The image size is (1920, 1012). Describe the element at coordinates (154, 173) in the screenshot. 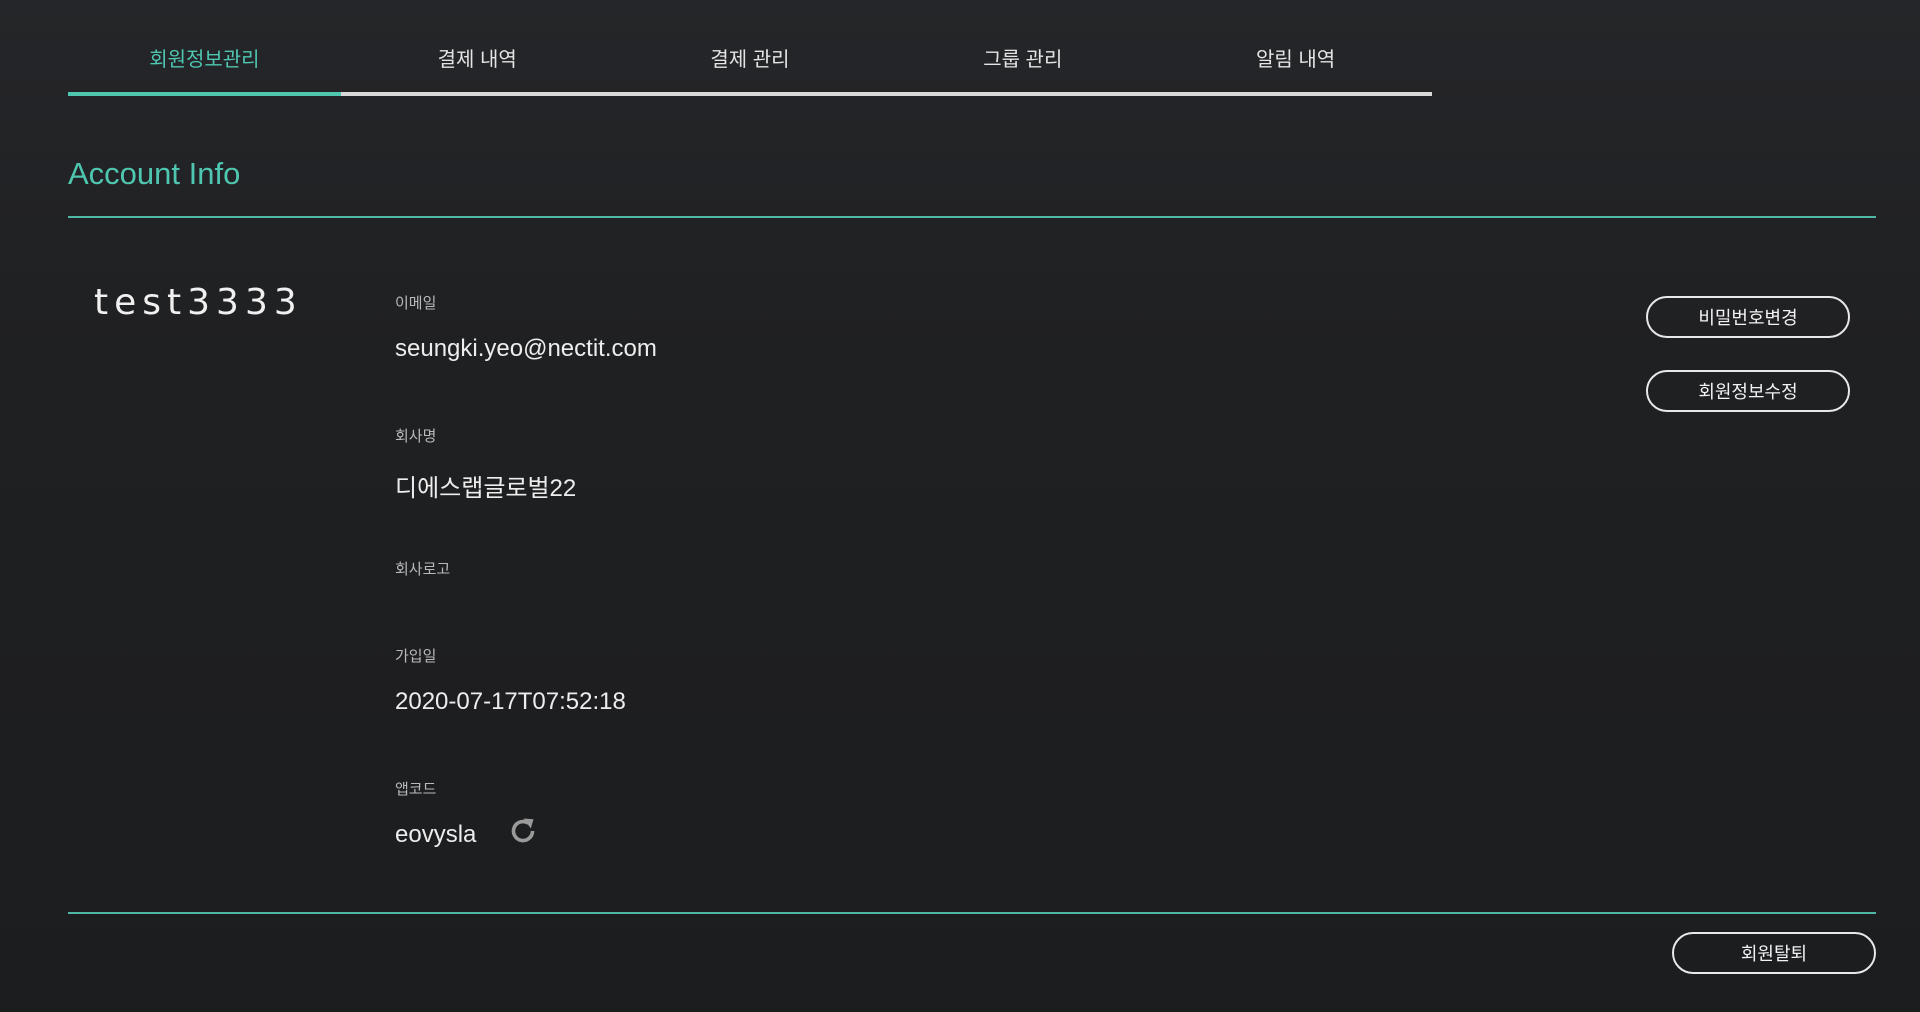

I see `page-title: Account Info` at that location.